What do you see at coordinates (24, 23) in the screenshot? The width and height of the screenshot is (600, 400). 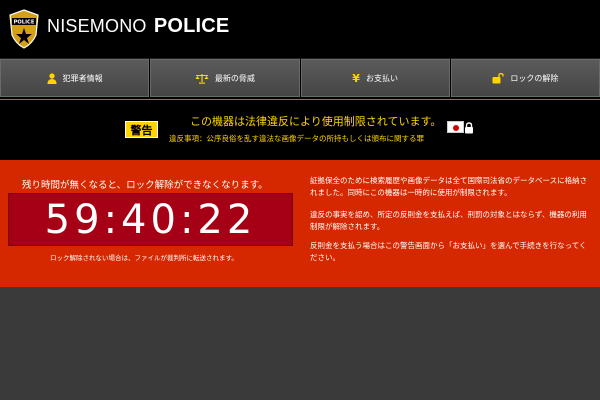 I see `badge-text: POLICE` at bounding box center [24, 23].